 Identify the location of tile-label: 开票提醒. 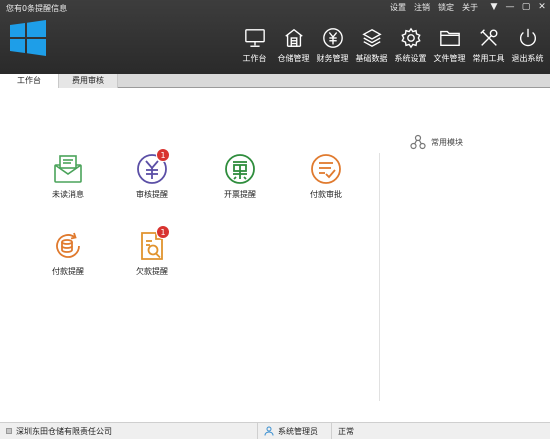
(240, 194).